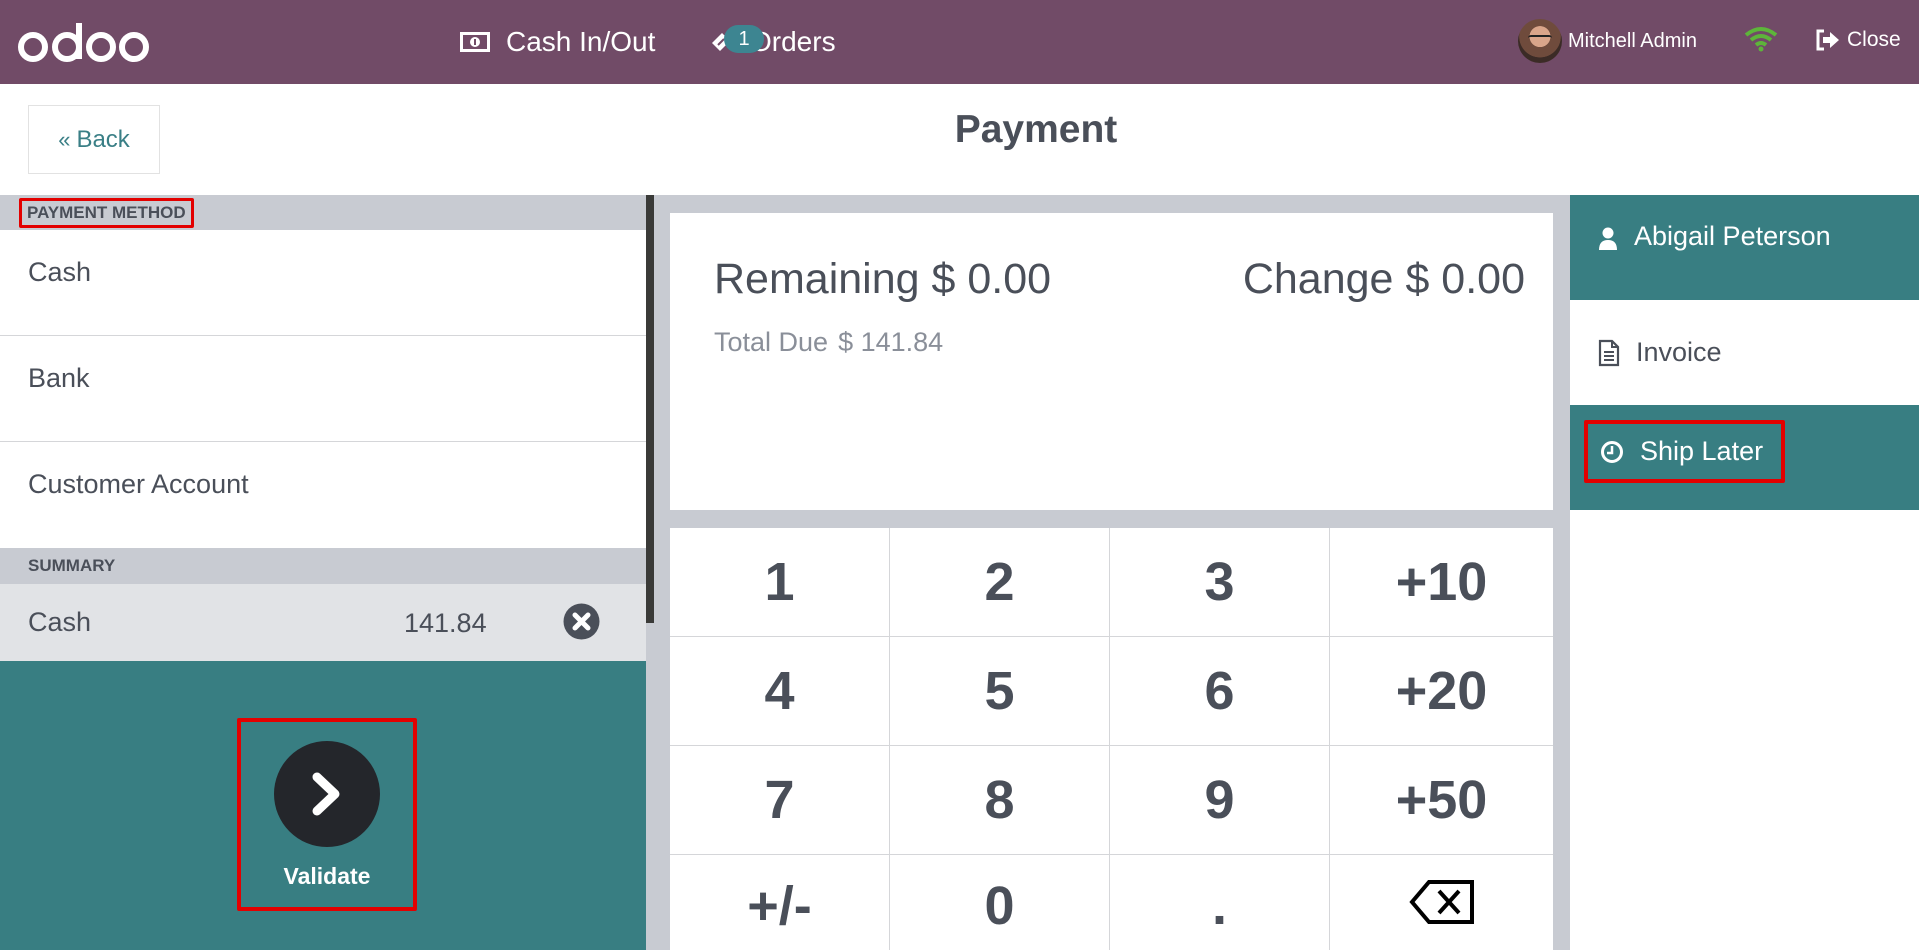 Image resolution: width=1919 pixels, height=950 pixels. I want to click on page-title: Payment, so click(1036, 129).